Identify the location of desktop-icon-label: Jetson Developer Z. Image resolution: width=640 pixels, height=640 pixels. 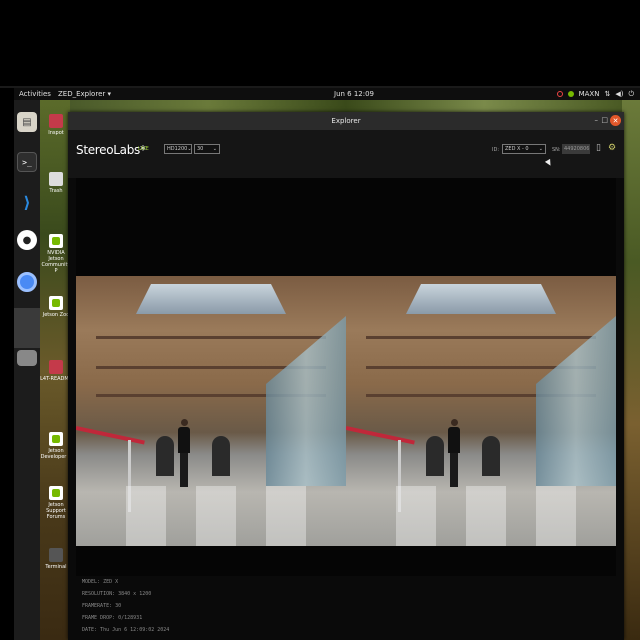
(56, 454).